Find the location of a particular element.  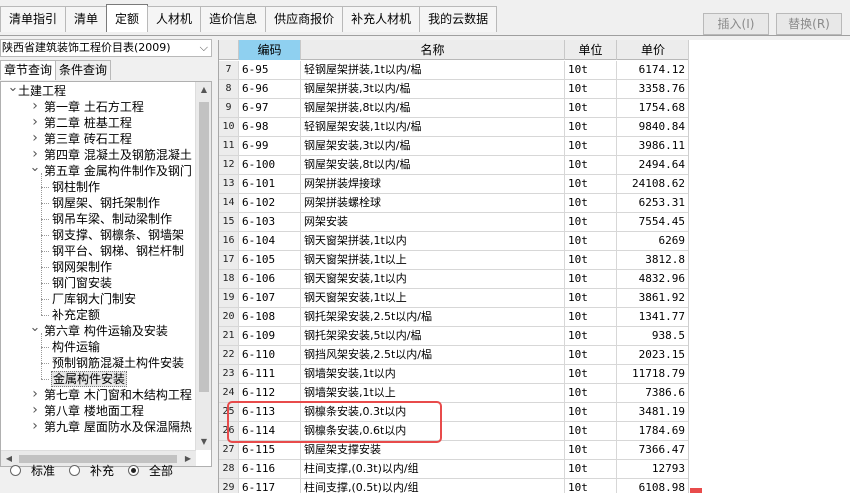

tree-vertical-scrollbar: ▲ ▼ is located at coordinates (203, 266).